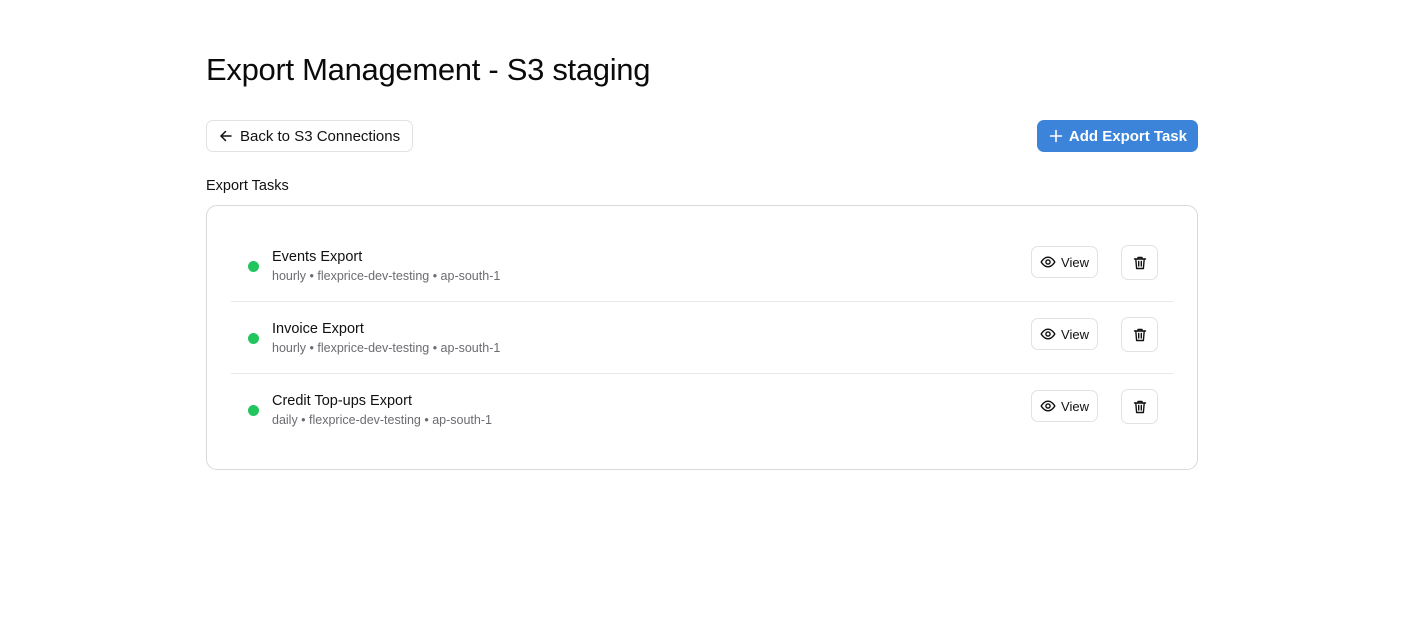  What do you see at coordinates (247, 186) in the screenshot?
I see `section-label: Export Tasks` at bounding box center [247, 186].